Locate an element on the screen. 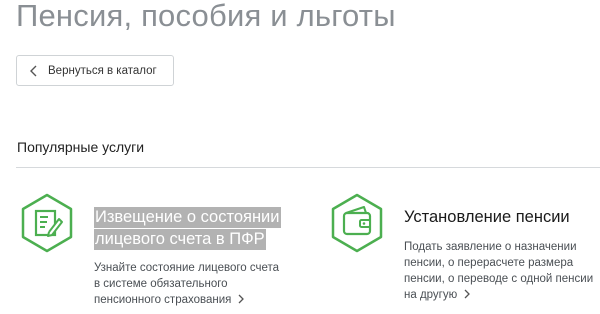 Image resolution: width=600 pixels, height=314 pixels. document-edit-icon is located at coordinates (47, 223).